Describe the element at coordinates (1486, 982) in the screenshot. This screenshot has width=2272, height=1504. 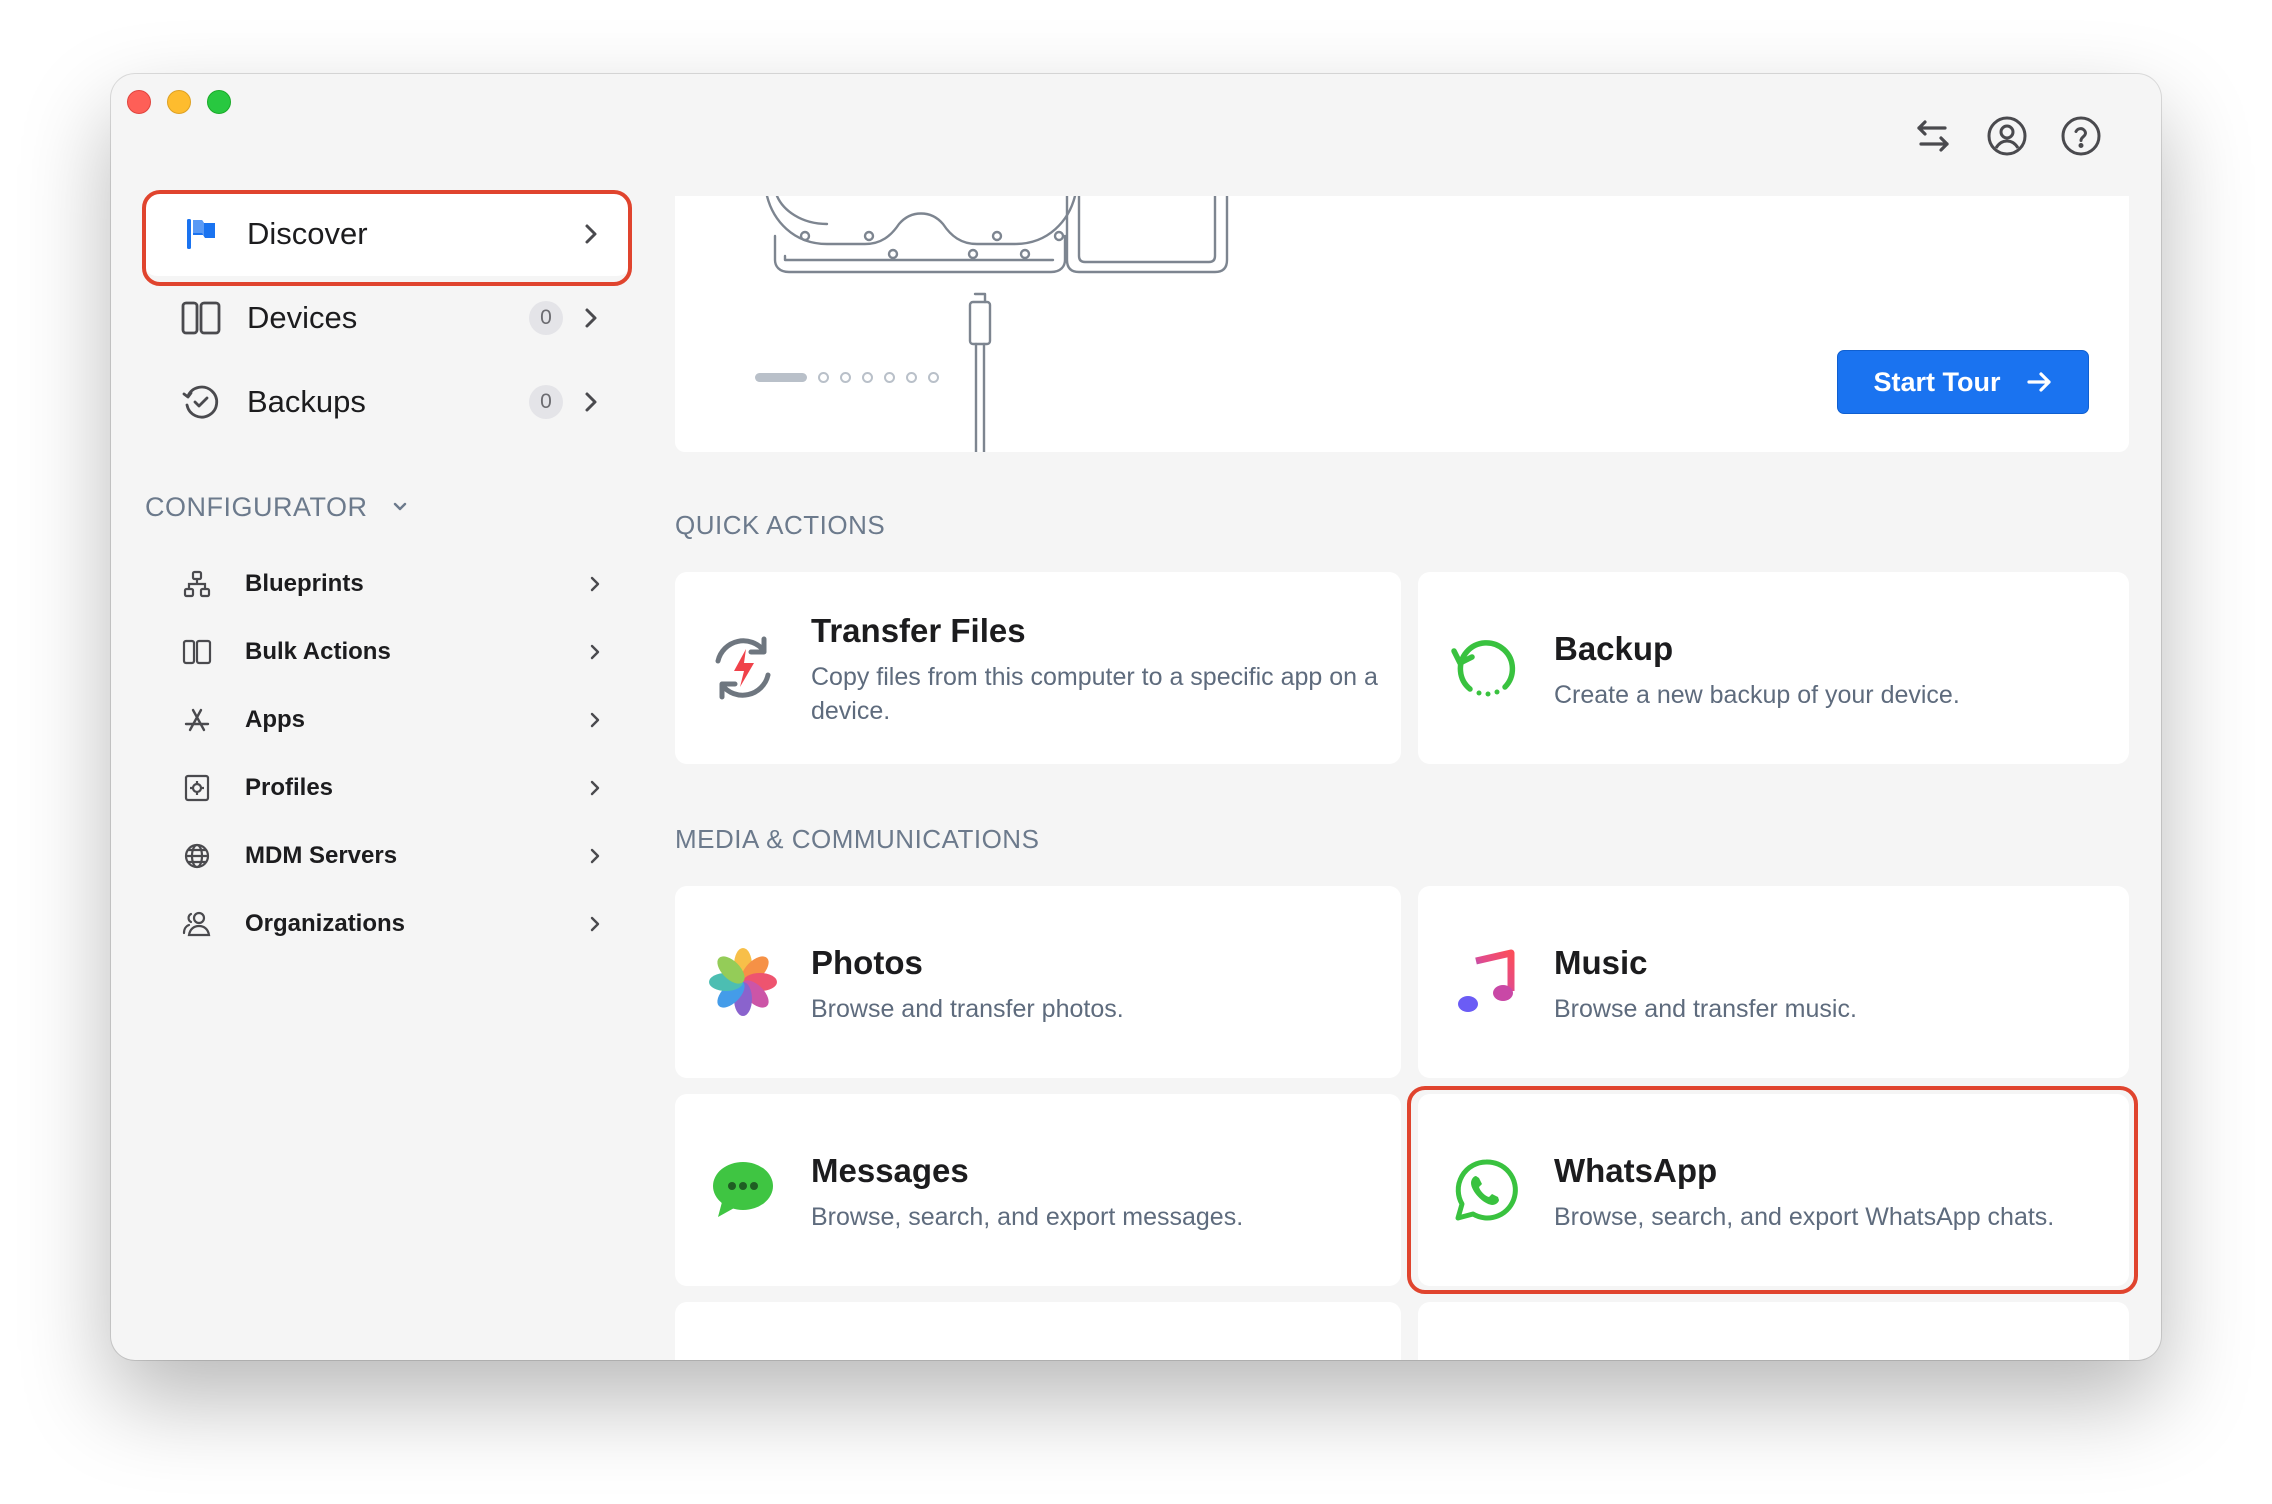
I see `music-icon` at that location.